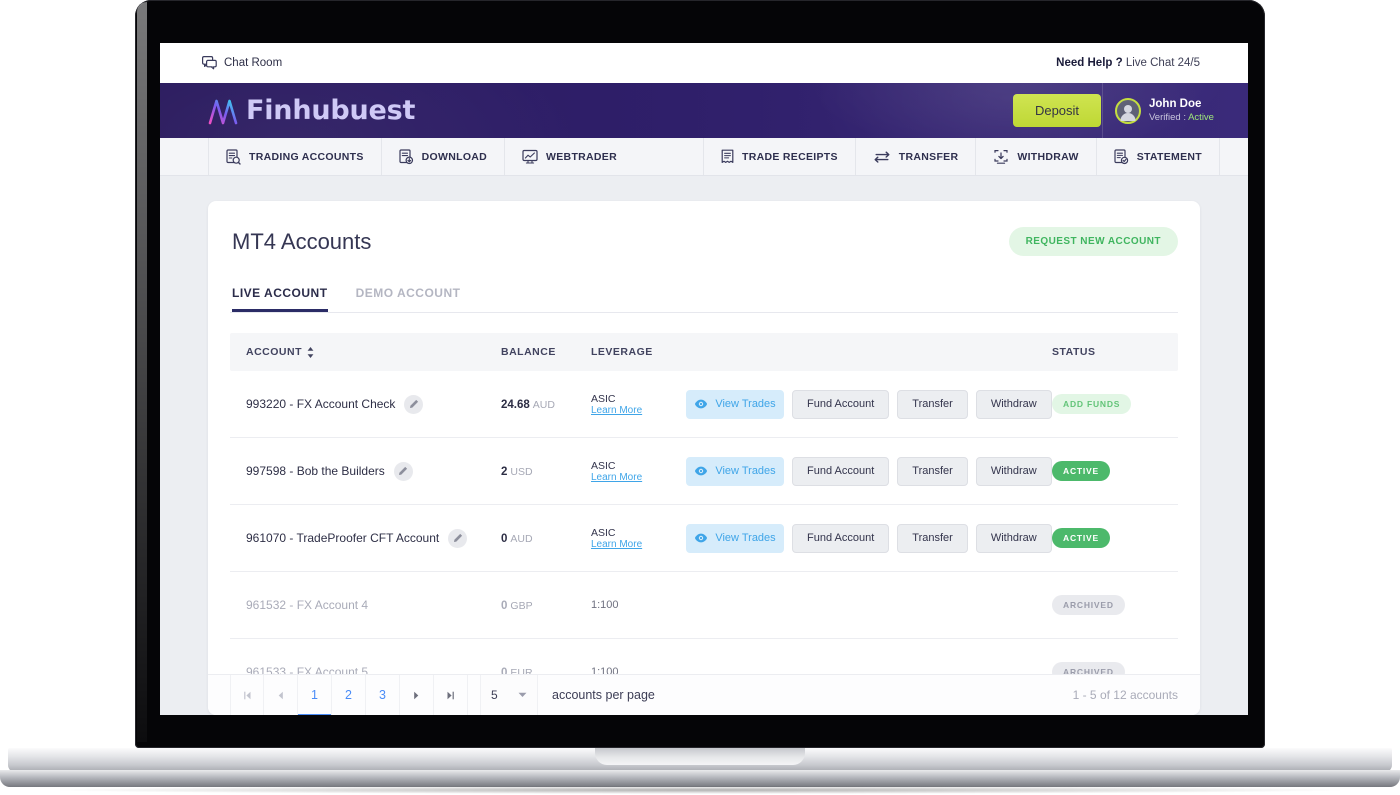 The height and width of the screenshot is (795, 1400). What do you see at coordinates (1161, 63) in the screenshot?
I see `need-help-rest: Live Chat 24/5` at bounding box center [1161, 63].